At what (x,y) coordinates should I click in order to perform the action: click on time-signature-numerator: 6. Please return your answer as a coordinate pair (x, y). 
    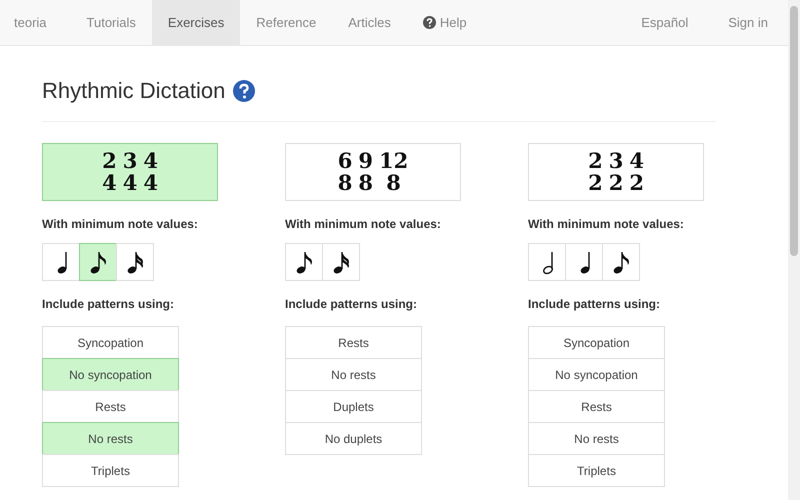
    Looking at the image, I should click on (345, 161).